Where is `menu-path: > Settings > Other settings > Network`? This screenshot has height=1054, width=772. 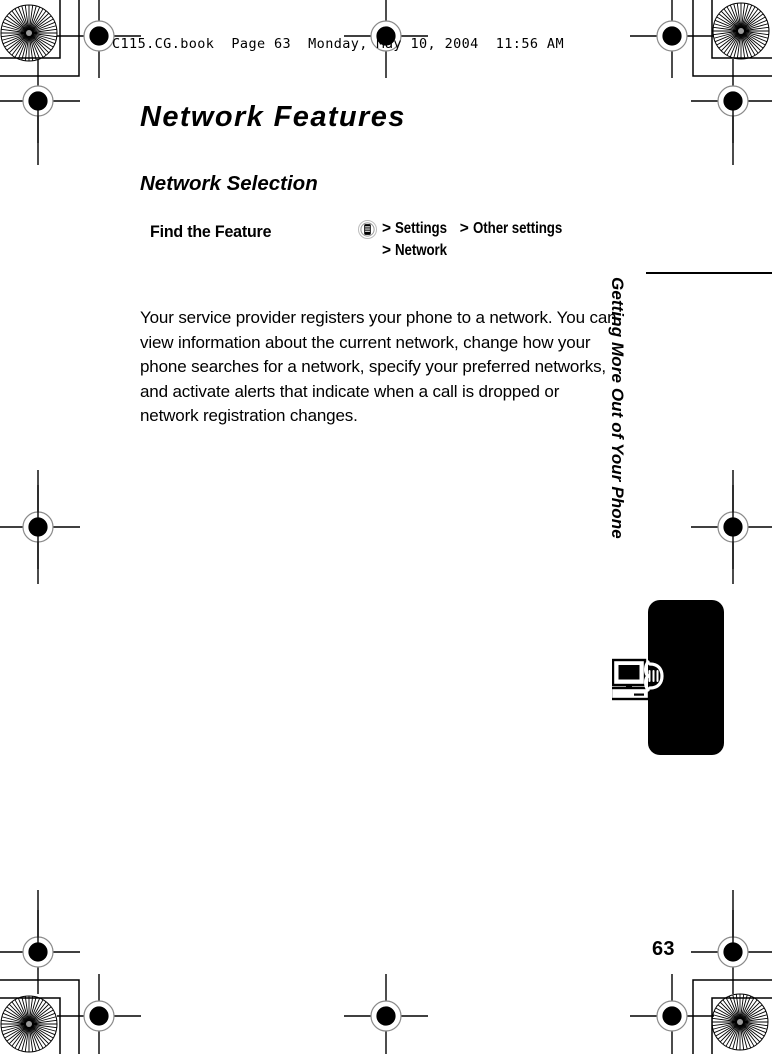 menu-path: > Settings > Other settings > Network is located at coordinates (489, 240).